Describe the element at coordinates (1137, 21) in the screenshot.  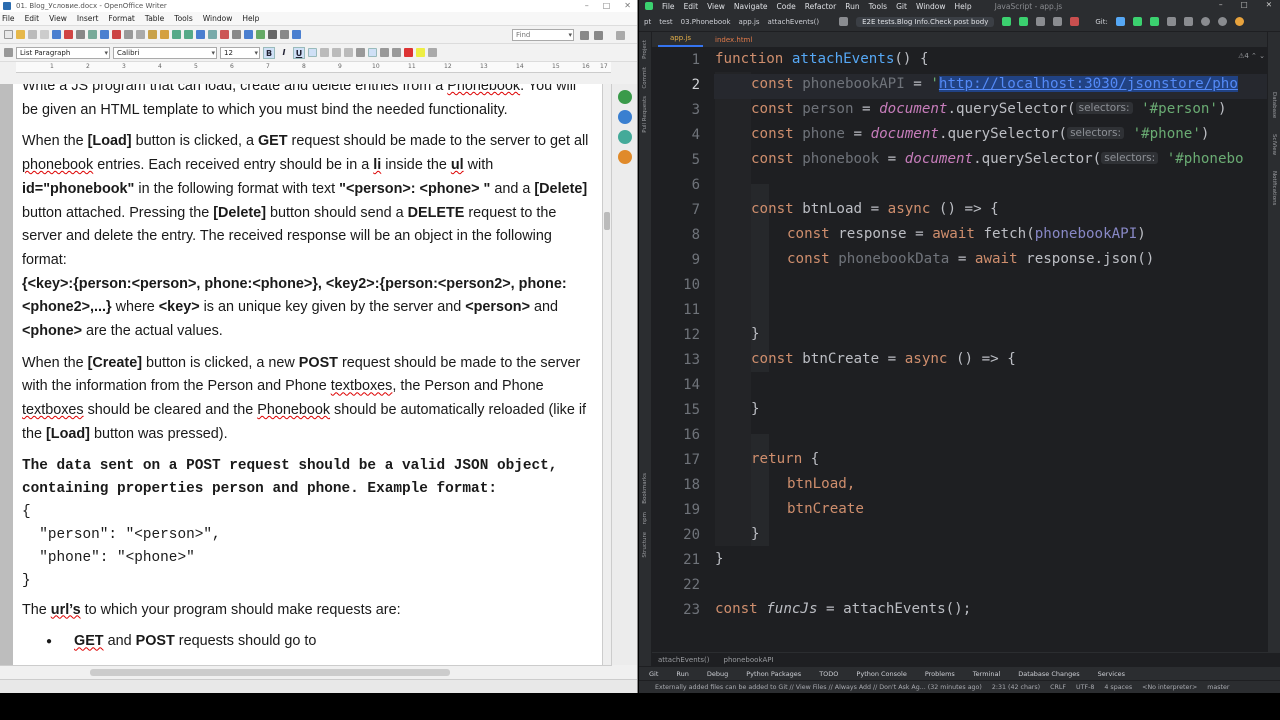
I see `git-commit-icon` at that location.